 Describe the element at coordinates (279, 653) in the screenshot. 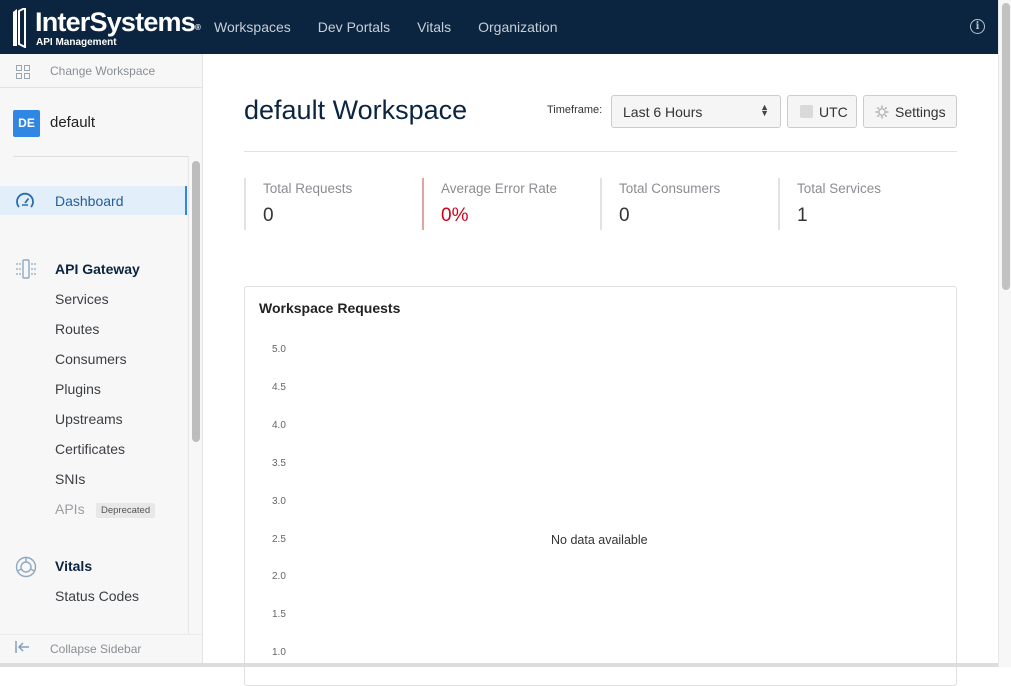

I see `y-tick-label: 1.0` at that location.